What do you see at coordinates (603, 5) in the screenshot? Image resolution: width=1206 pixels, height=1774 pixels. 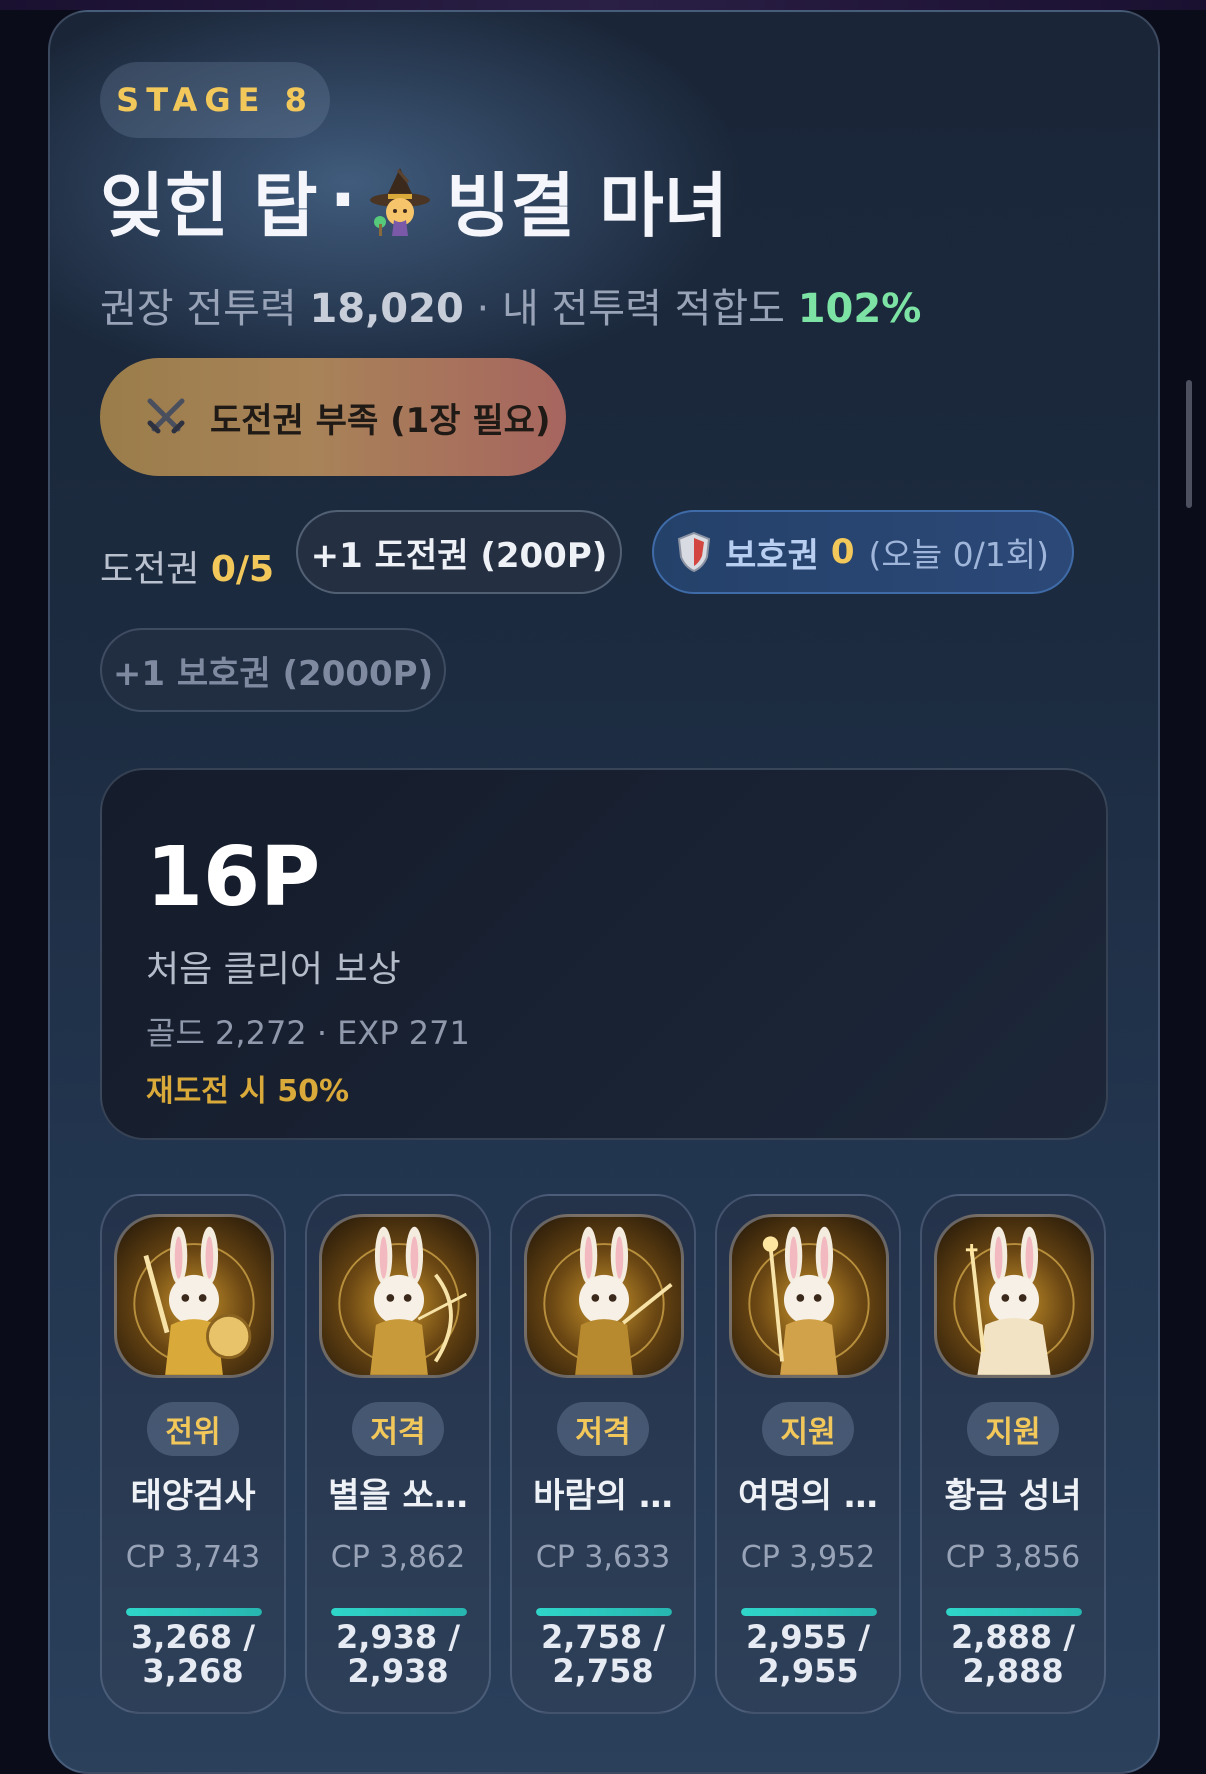 I see `top-edge` at bounding box center [603, 5].